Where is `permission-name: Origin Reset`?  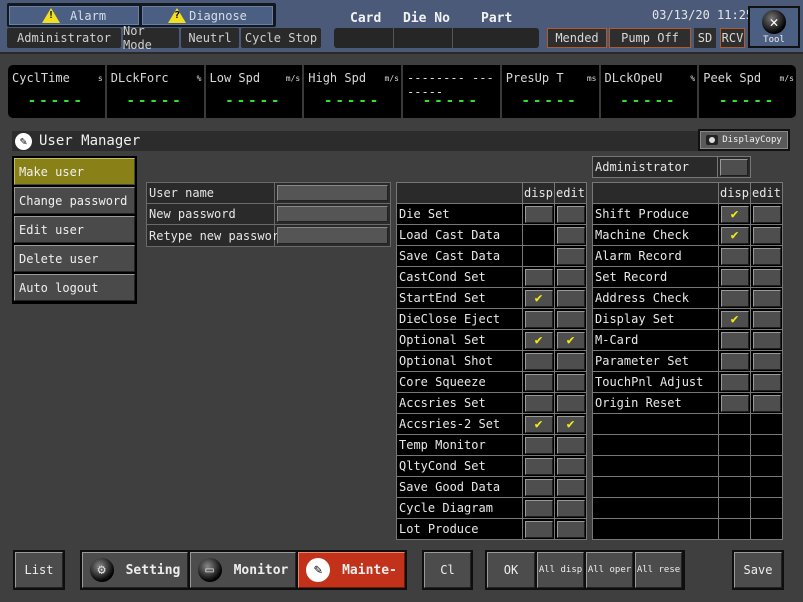
permission-name: Origin Reset is located at coordinates (655, 403).